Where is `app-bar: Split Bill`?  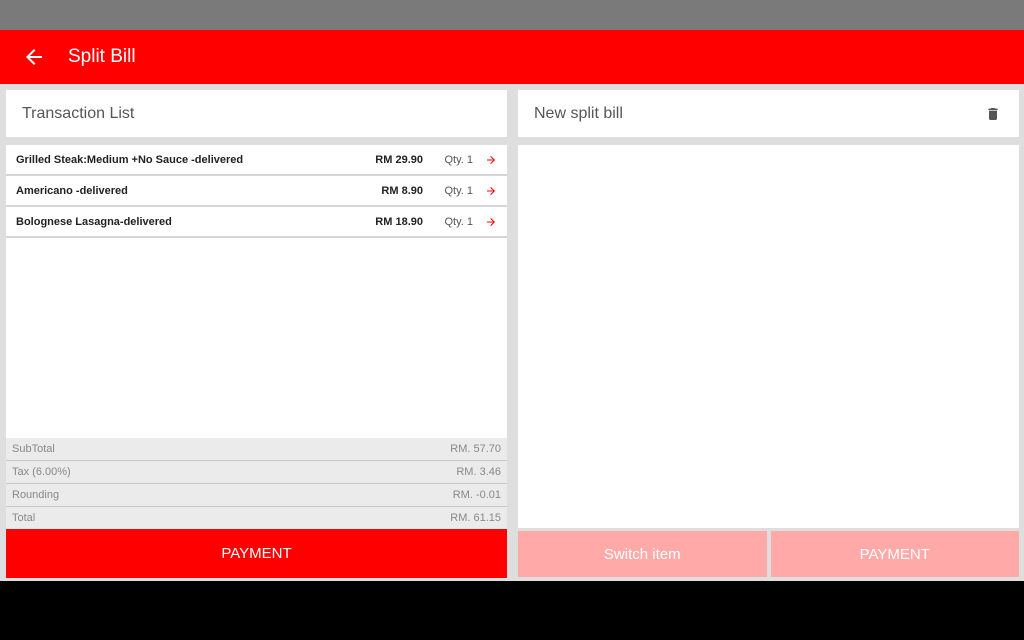 app-bar: Split Bill is located at coordinates (512, 57).